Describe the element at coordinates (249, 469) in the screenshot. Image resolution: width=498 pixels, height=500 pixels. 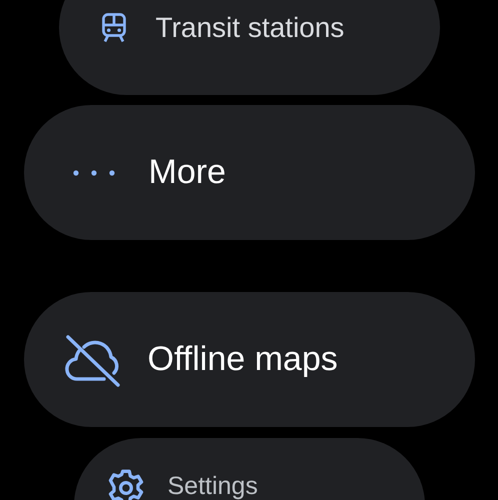
I see `menu-item: Settings` at that location.